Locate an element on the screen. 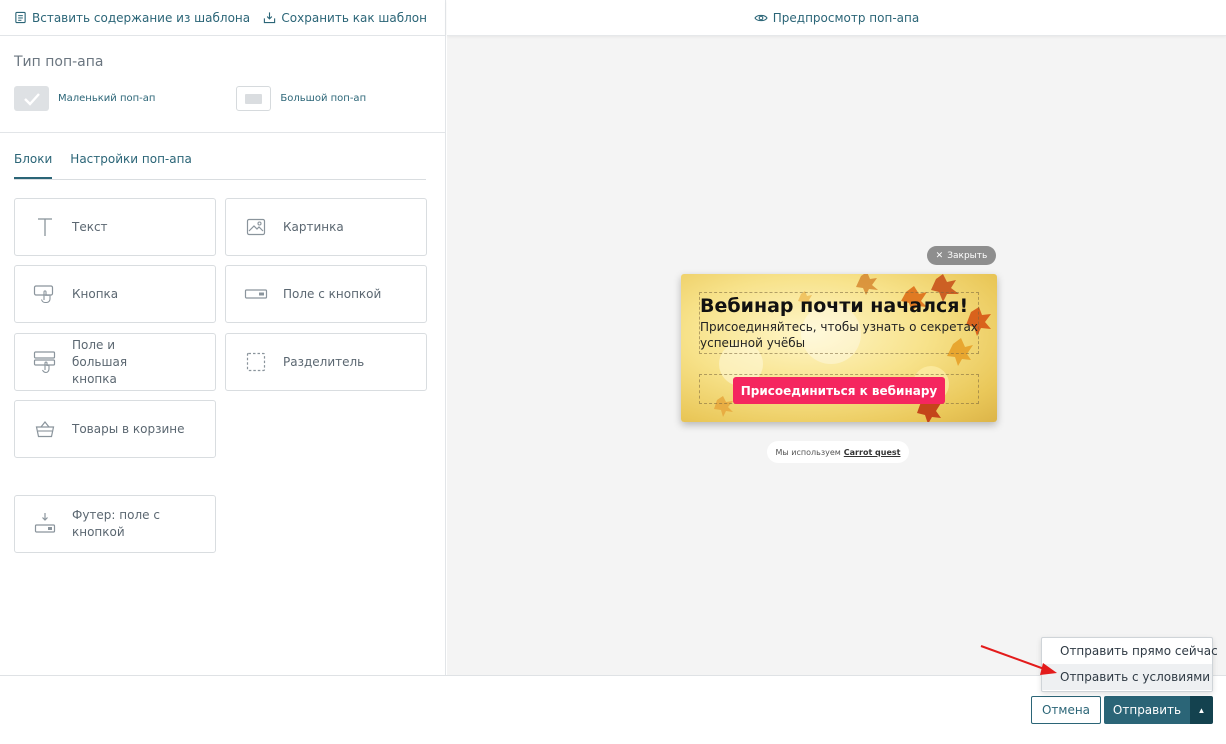 This screenshot has height=744, width=1226. large-popup-label: Большой поп-ап is located at coordinates (323, 98).